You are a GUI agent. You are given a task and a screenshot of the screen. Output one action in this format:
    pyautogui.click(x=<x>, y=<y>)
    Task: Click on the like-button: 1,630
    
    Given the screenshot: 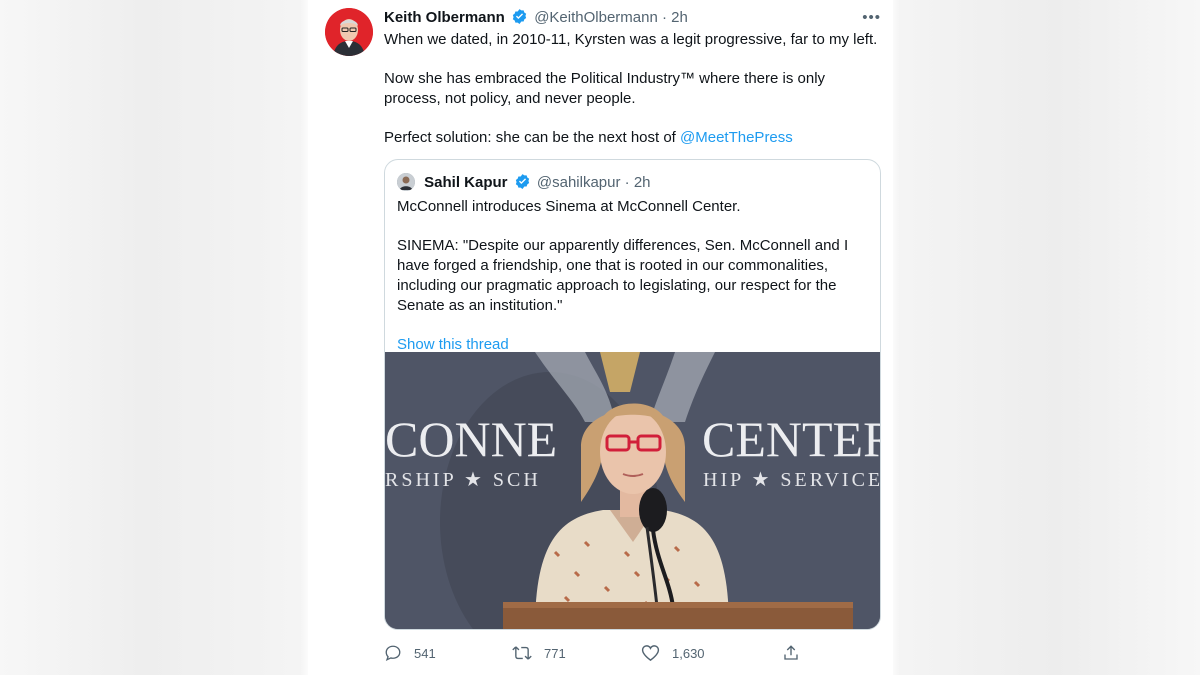 What is the action you would take?
    pyautogui.click(x=673, y=653)
    